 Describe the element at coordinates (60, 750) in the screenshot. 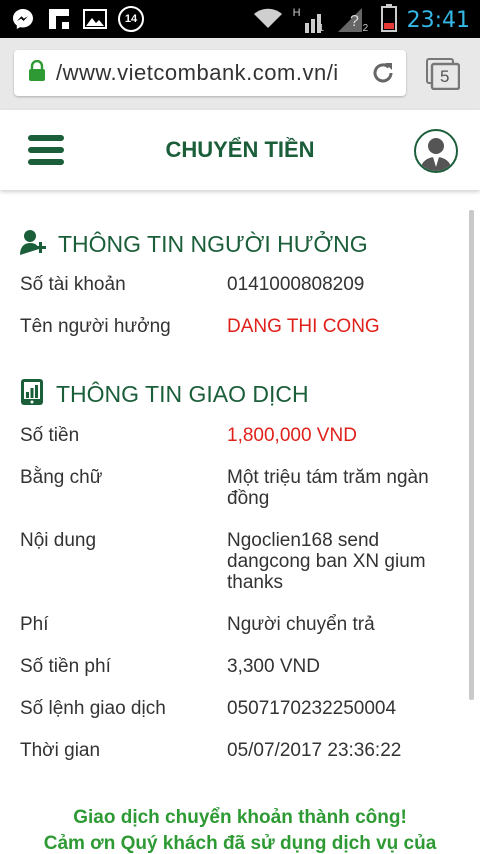

I see `time-label: Thời gian` at that location.